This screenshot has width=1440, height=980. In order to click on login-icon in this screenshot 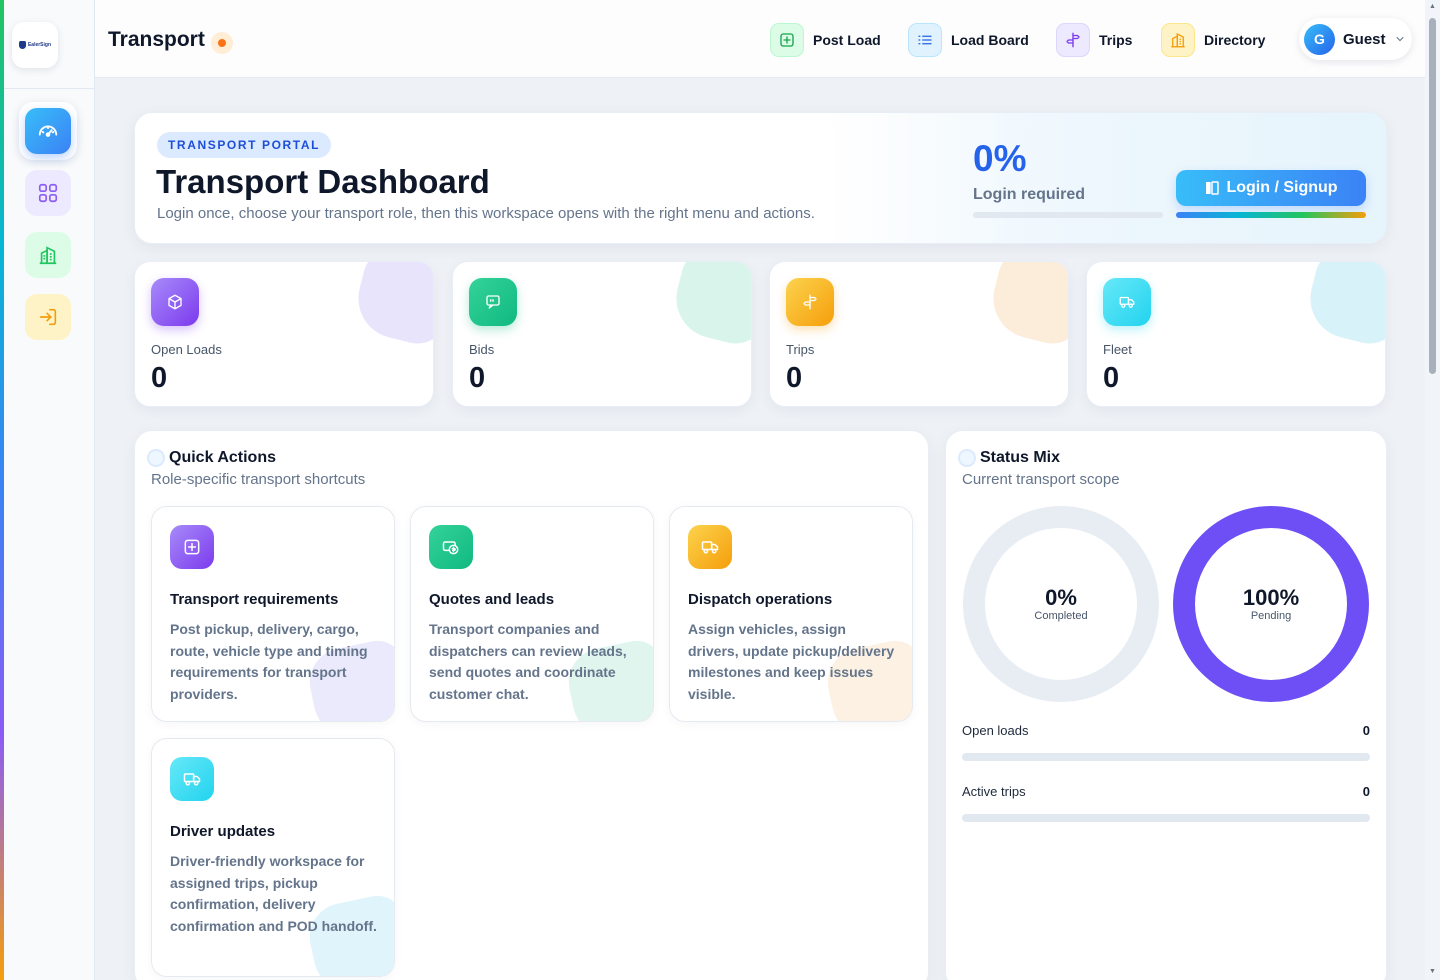, I will do `click(48, 317)`.